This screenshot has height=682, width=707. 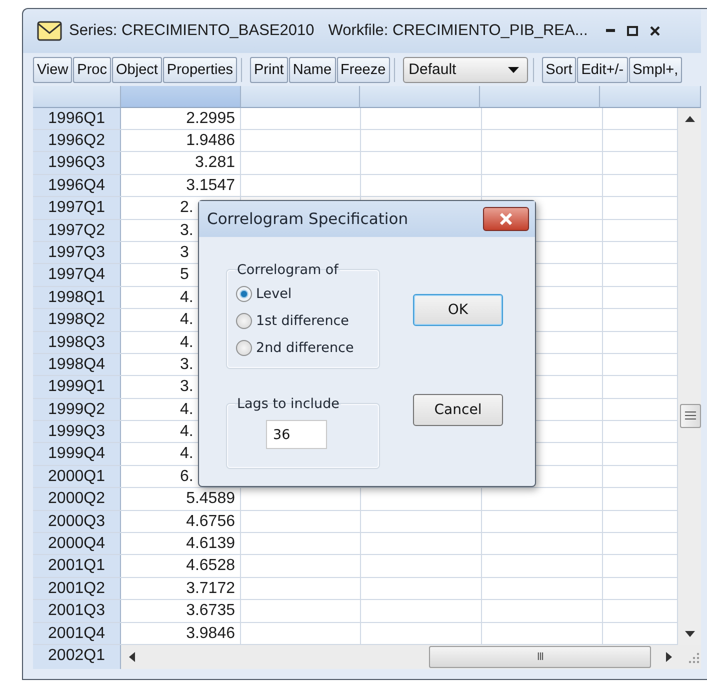 What do you see at coordinates (77, 611) in the screenshot?
I see `row-label: 2001Q3` at bounding box center [77, 611].